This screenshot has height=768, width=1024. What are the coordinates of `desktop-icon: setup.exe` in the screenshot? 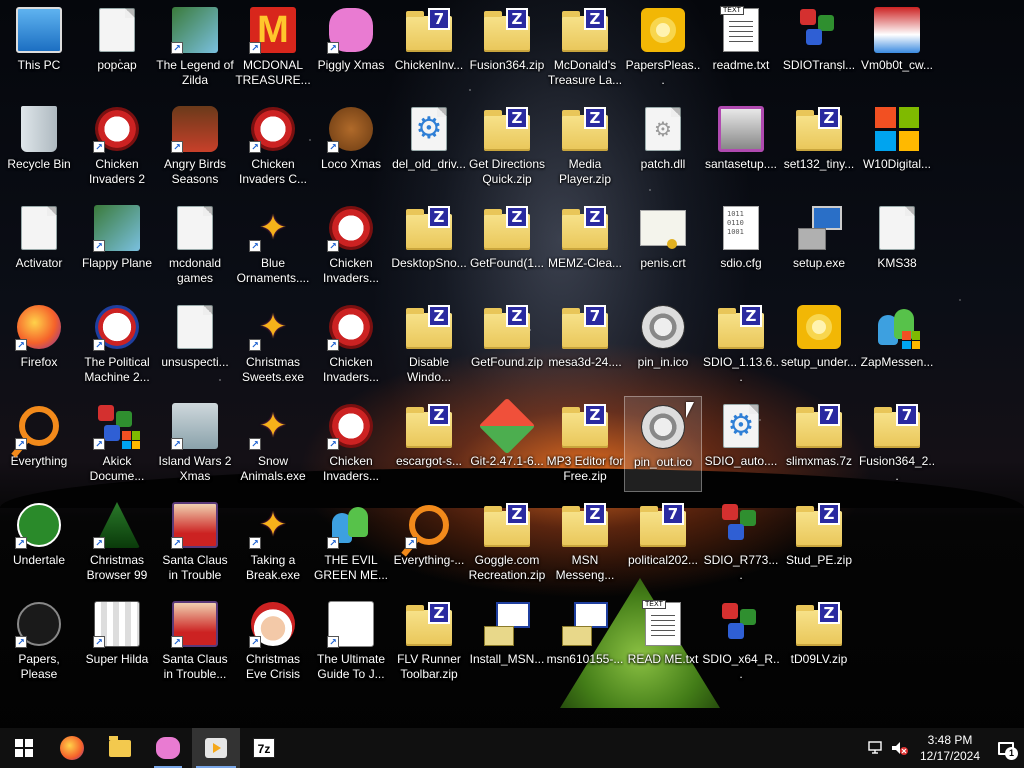 It's located at (819, 246).